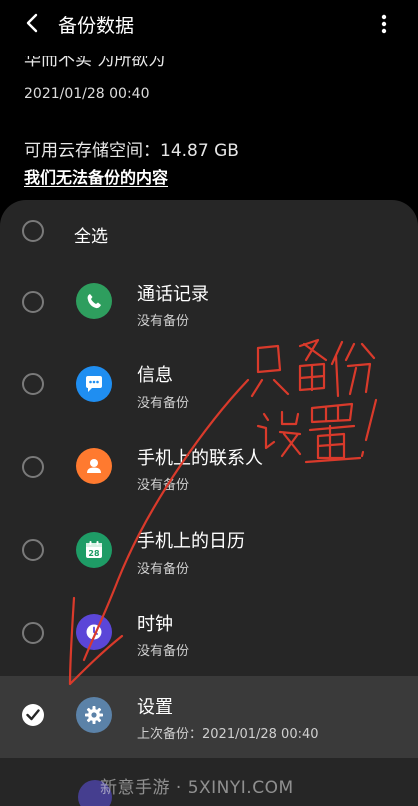  I want to click on item-title: 信息, so click(155, 375).